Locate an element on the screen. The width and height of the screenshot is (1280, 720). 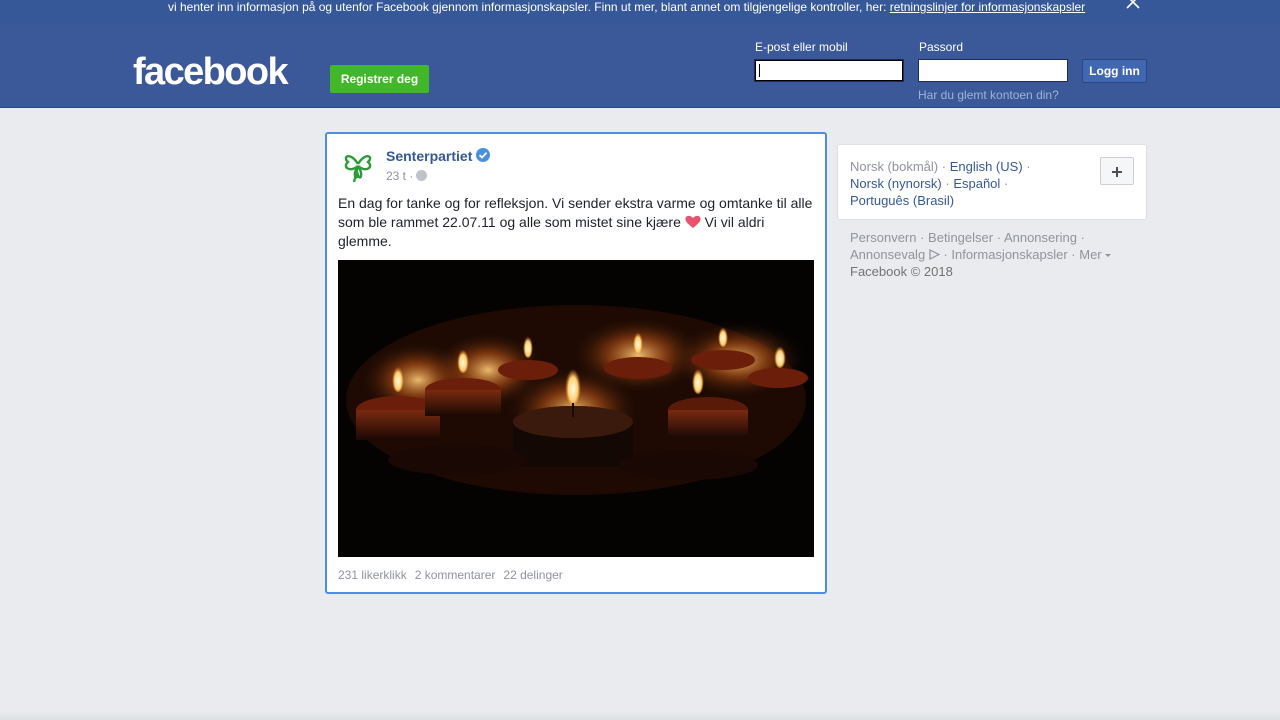
adchoices-icon is located at coordinates (935, 253).